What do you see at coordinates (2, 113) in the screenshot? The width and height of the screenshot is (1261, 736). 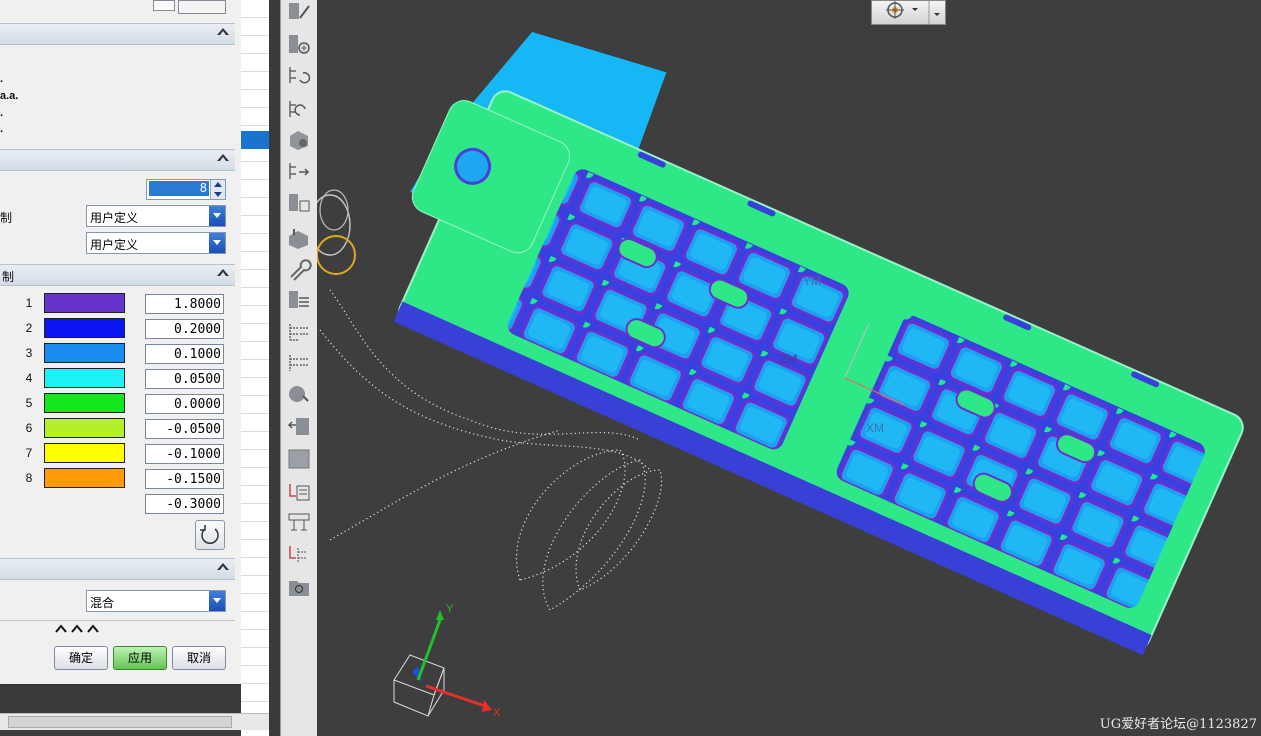 I see `info-line-3: .` at bounding box center [2, 113].